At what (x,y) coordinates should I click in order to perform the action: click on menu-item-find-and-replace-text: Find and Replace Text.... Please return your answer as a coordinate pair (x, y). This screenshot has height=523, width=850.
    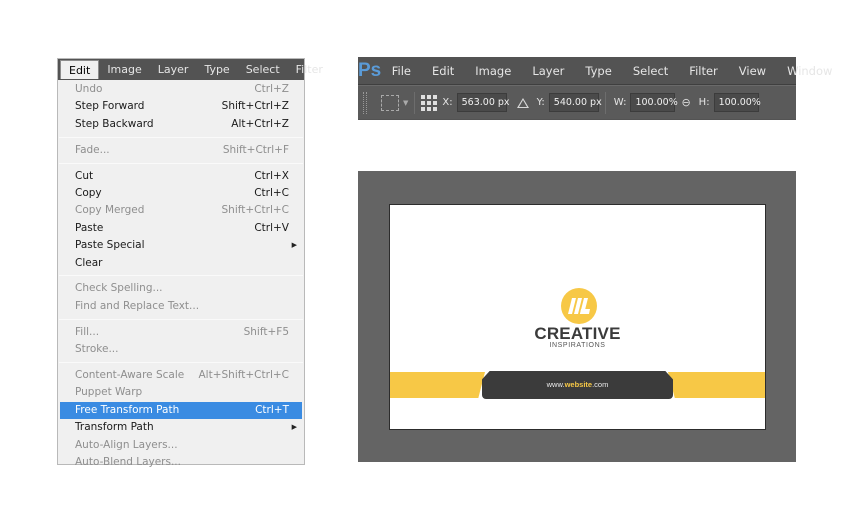
    Looking at the image, I should click on (181, 306).